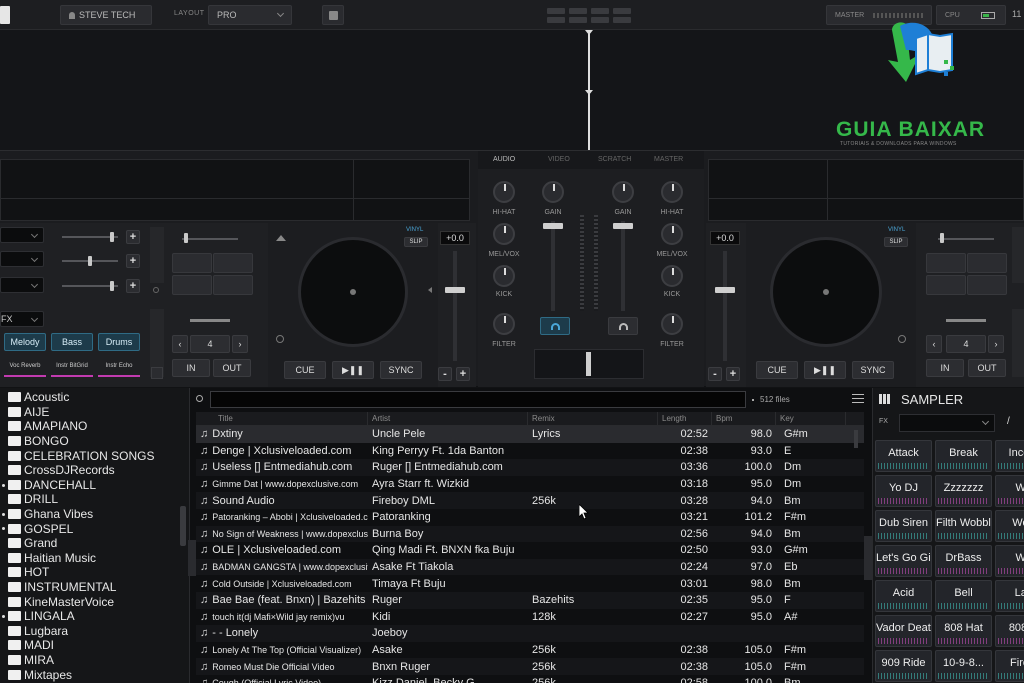 The width and height of the screenshot is (1024, 683). What do you see at coordinates (504, 276) in the screenshot?
I see `left-kick-knob` at bounding box center [504, 276].